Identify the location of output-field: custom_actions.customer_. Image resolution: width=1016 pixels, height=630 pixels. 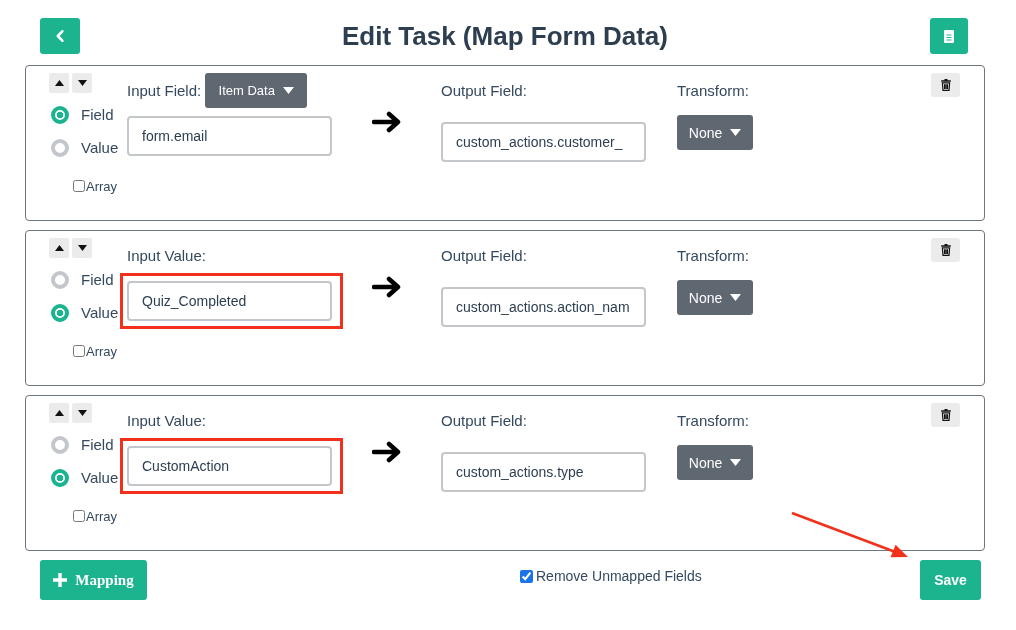
(543, 142).